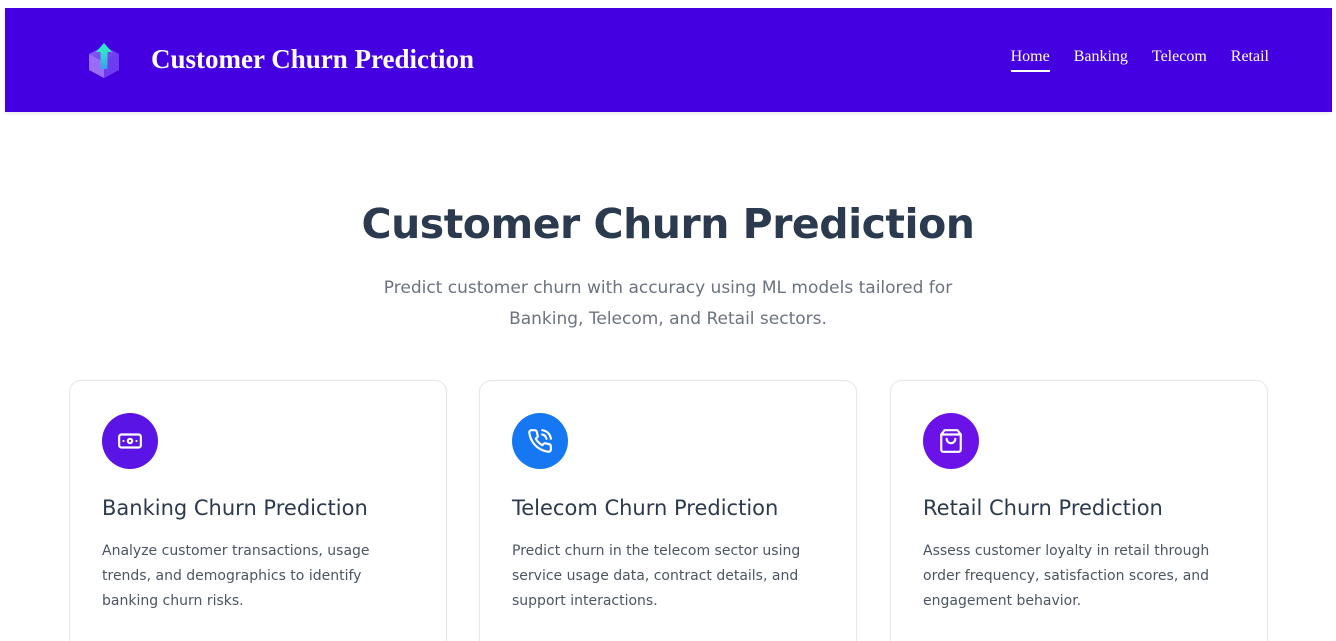 The image size is (1336, 641). Describe the element at coordinates (1179, 60) in the screenshot. I see `nav-telecom-link: Telecom` at that location.